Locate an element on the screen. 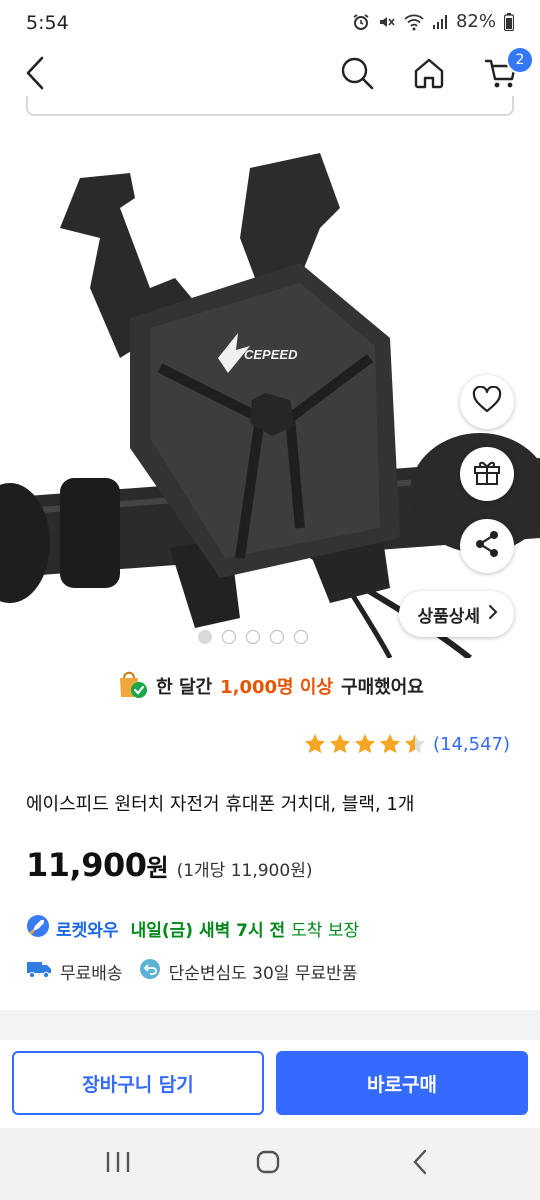 The height and width of the screenshot is (1200, 540). product-detail-label: 상품상세 is located at coordinates (448, 616).